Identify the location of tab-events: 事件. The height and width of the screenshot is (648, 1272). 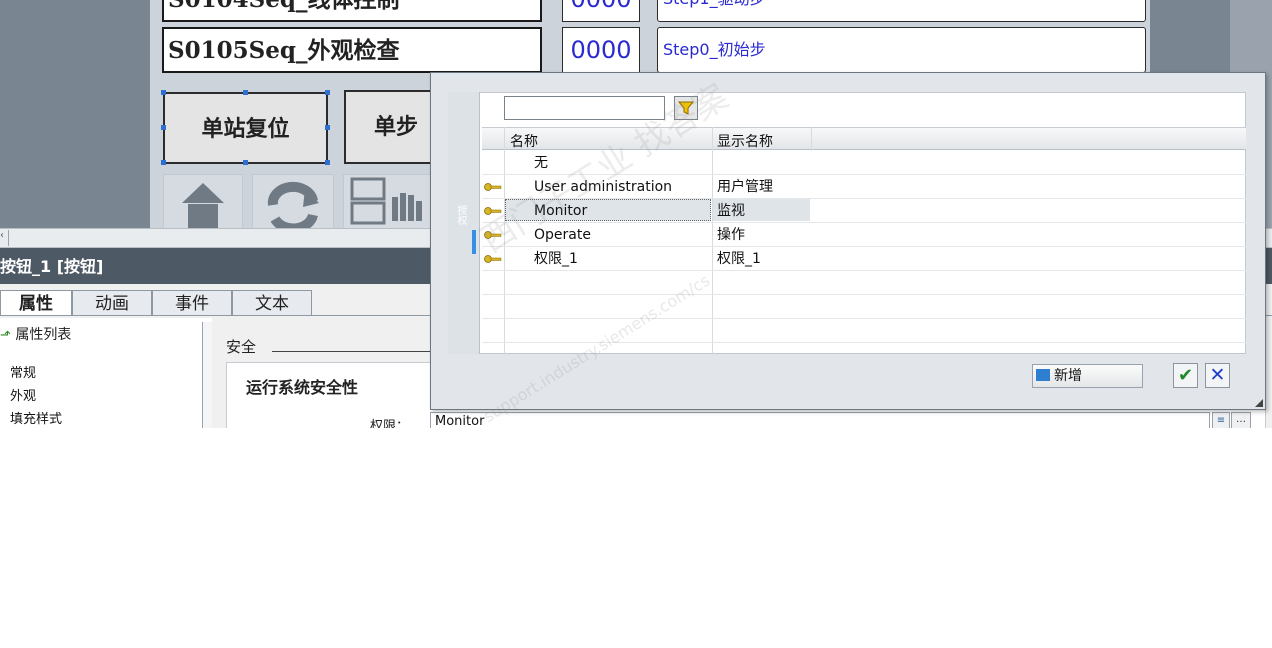
(192, 303).